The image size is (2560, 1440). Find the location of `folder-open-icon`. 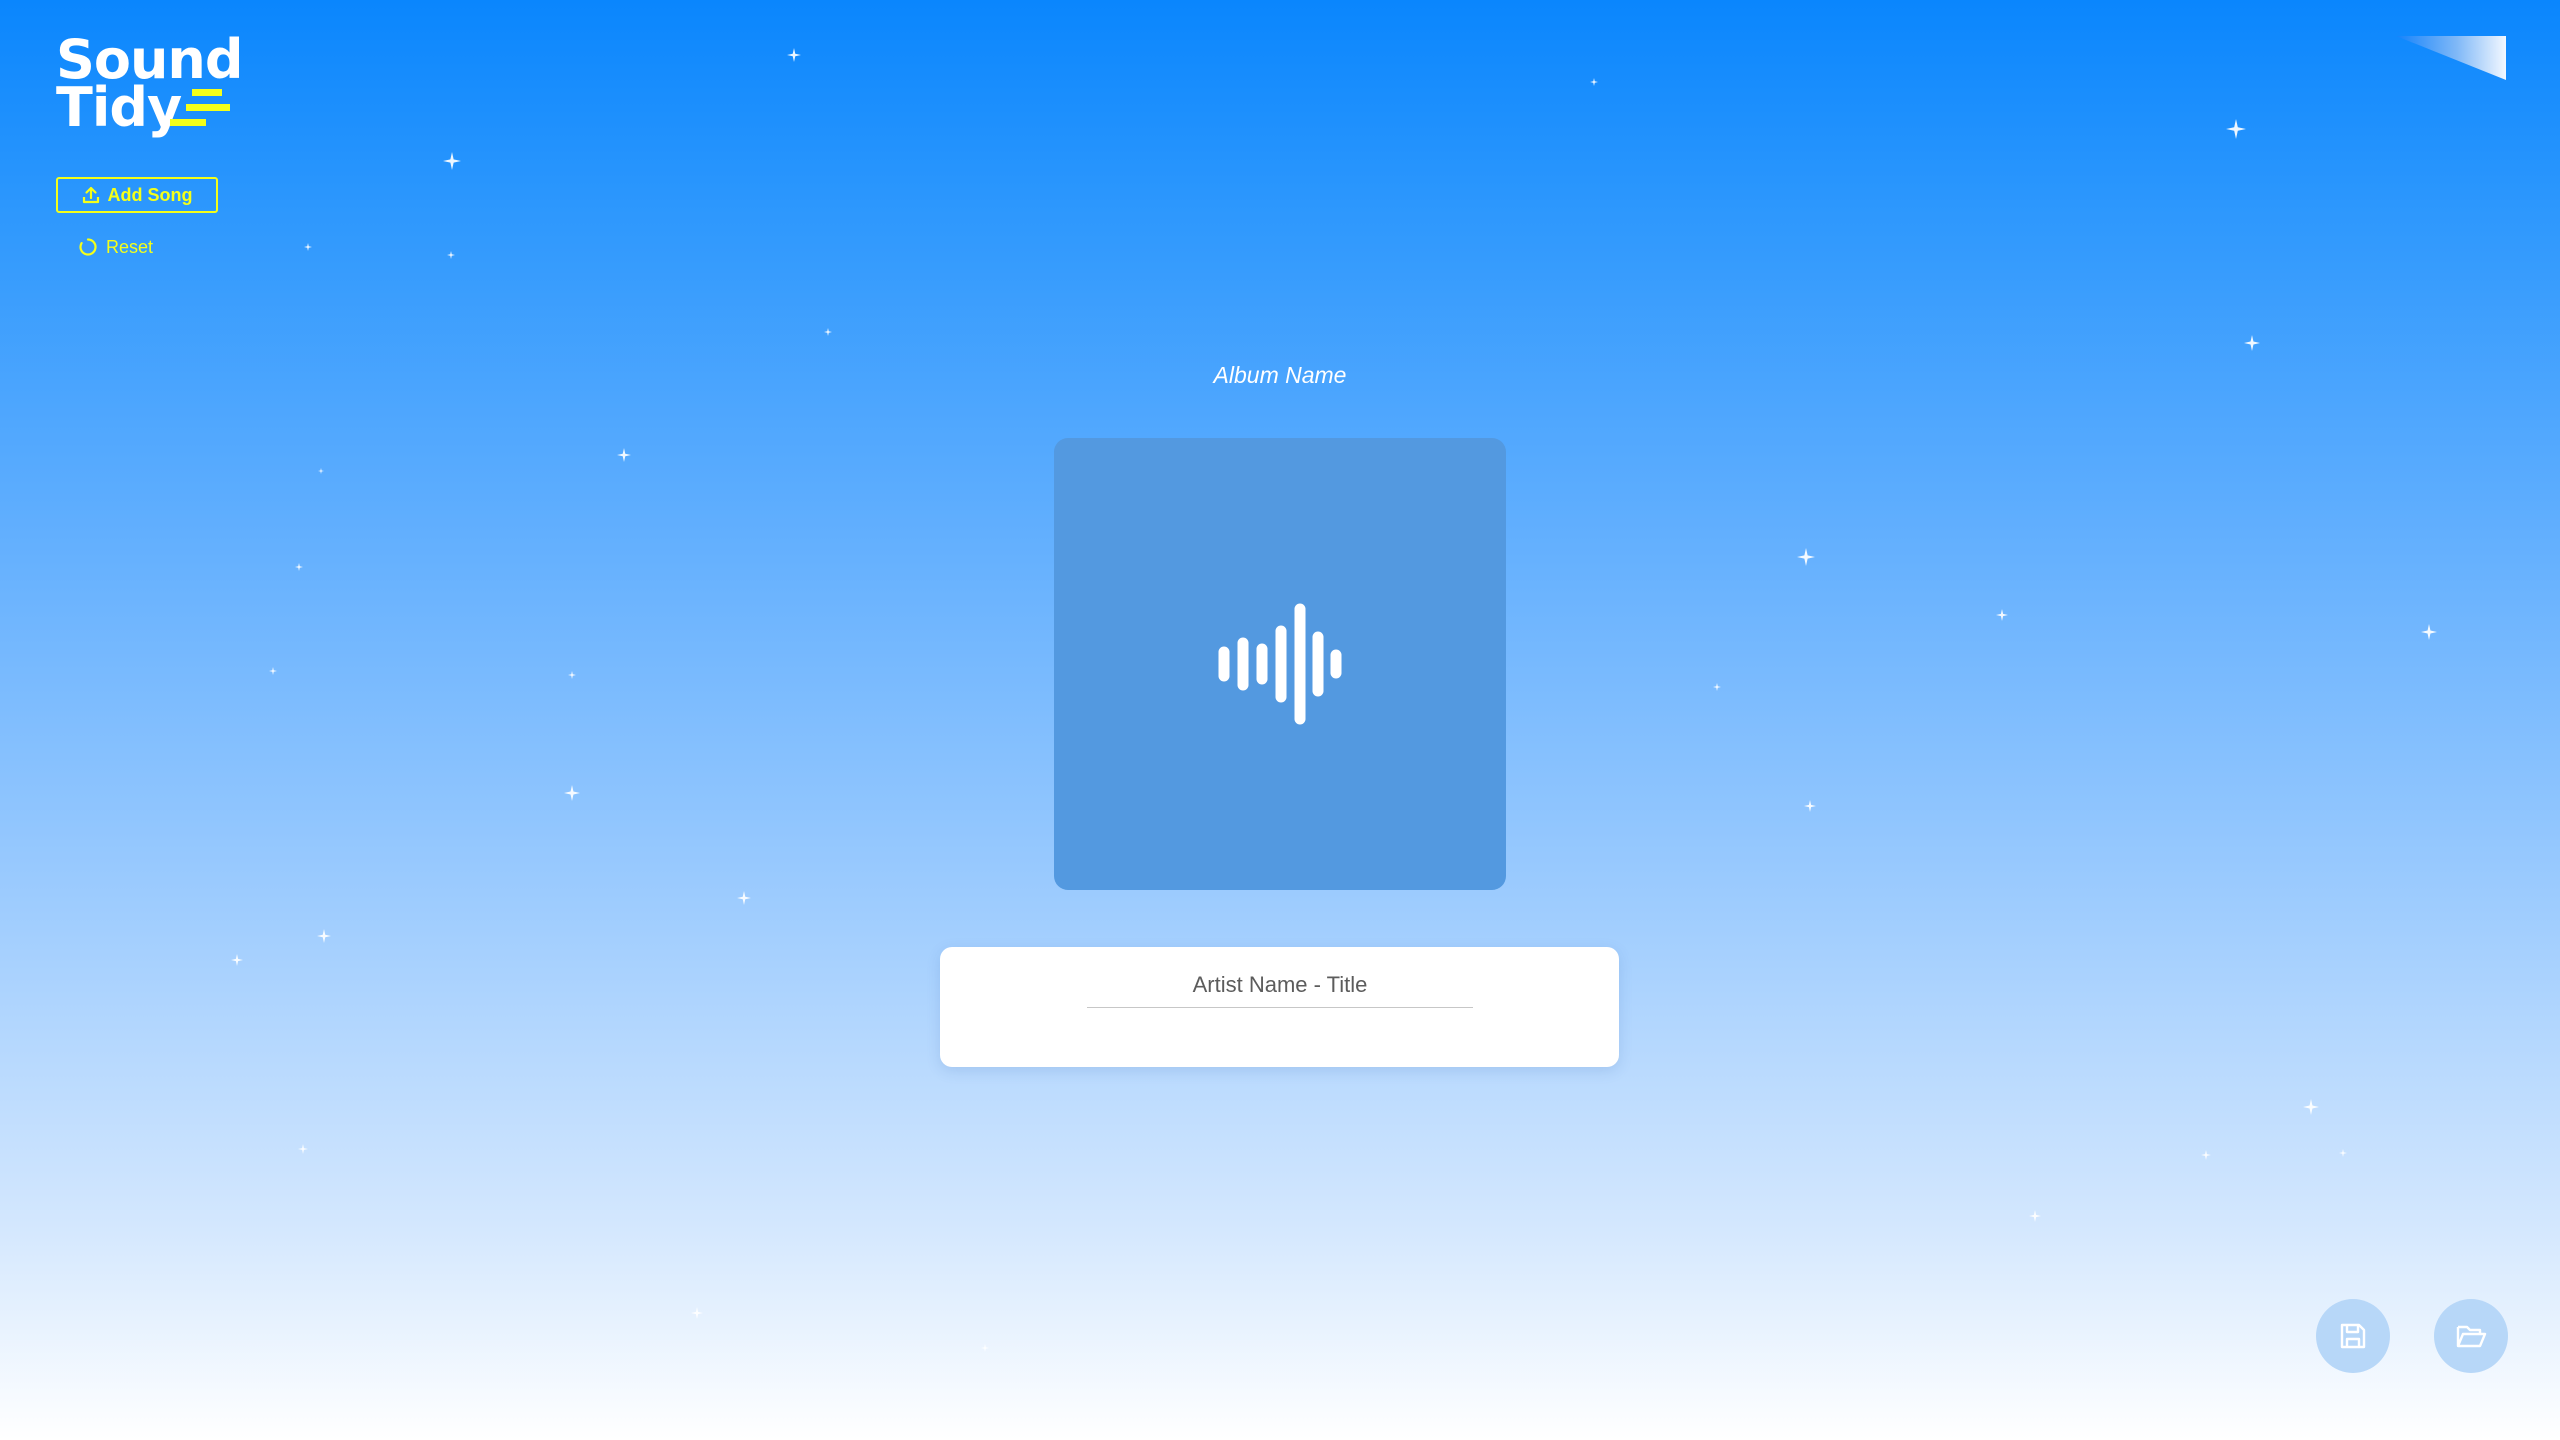

folder-open-icon is located at coordinates (2471, 1336).